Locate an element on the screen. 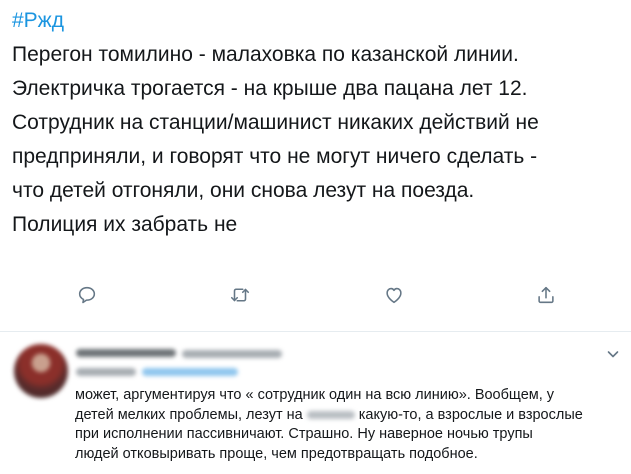 Image resolution: width=631 pixels, height=474 pixels. hashtag-link: #Ржд is located at coordinates (38, 21).